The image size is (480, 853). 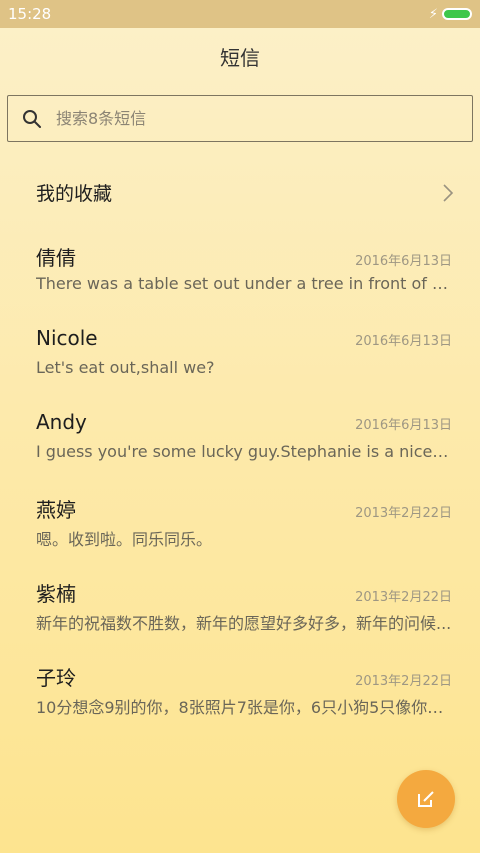 I want to click on message-preview: 嗯。收到啦。同乐同乐。, so click(x=124, y=539).